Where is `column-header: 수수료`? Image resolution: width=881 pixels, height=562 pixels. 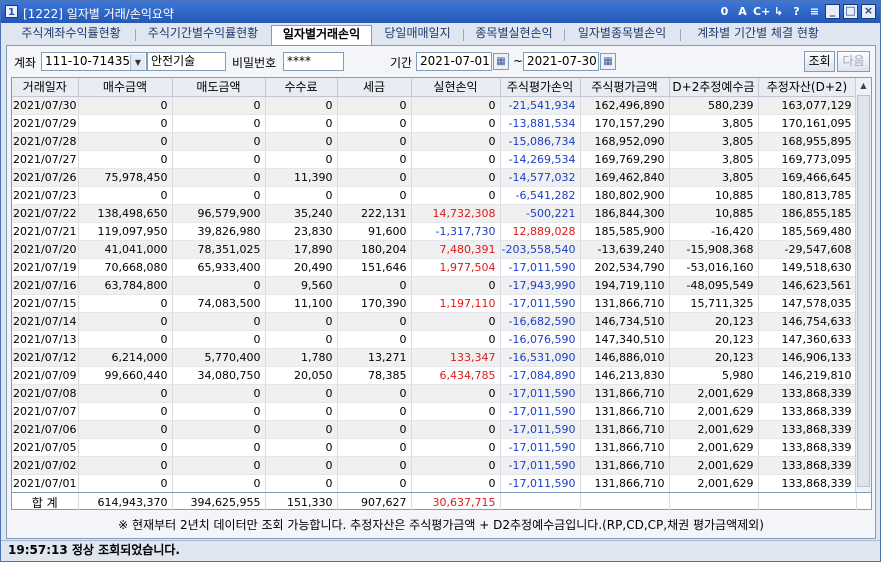 column-header: 수수료 is located at coordinates (301, 87).